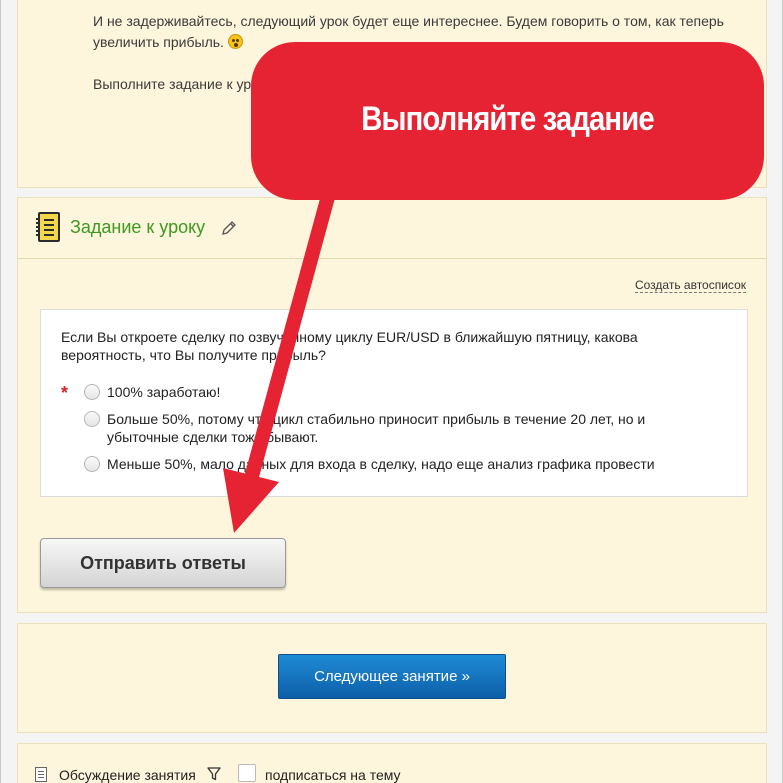 This screenshot has width=783, height=783. Describe the element at coordinates (48, 227) in the screenshot. I see `notepad-icon` at that location.